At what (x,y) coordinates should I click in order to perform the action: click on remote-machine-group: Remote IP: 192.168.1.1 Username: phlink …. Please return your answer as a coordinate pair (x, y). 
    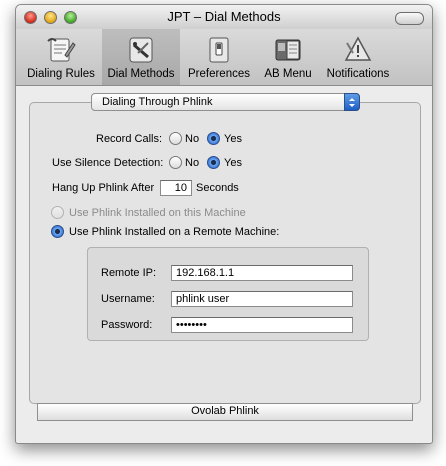
    Looking at the image, I should click on (228, 294).